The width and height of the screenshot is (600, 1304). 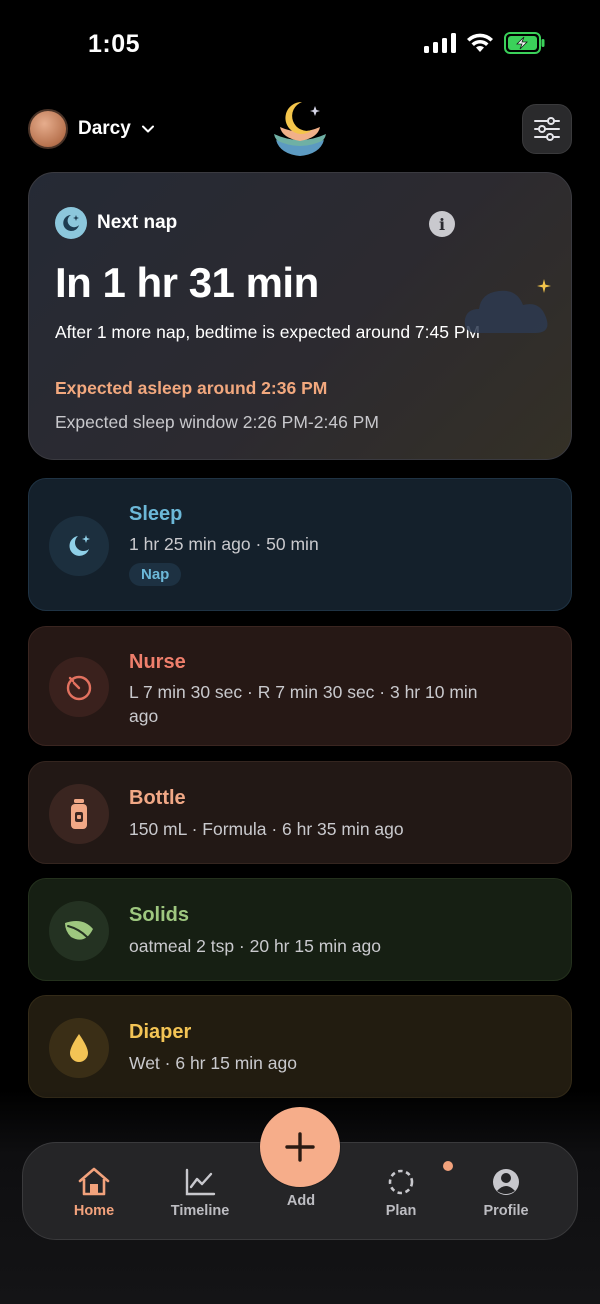 I want to click on sliders-icon, so click(x=547, y=129).